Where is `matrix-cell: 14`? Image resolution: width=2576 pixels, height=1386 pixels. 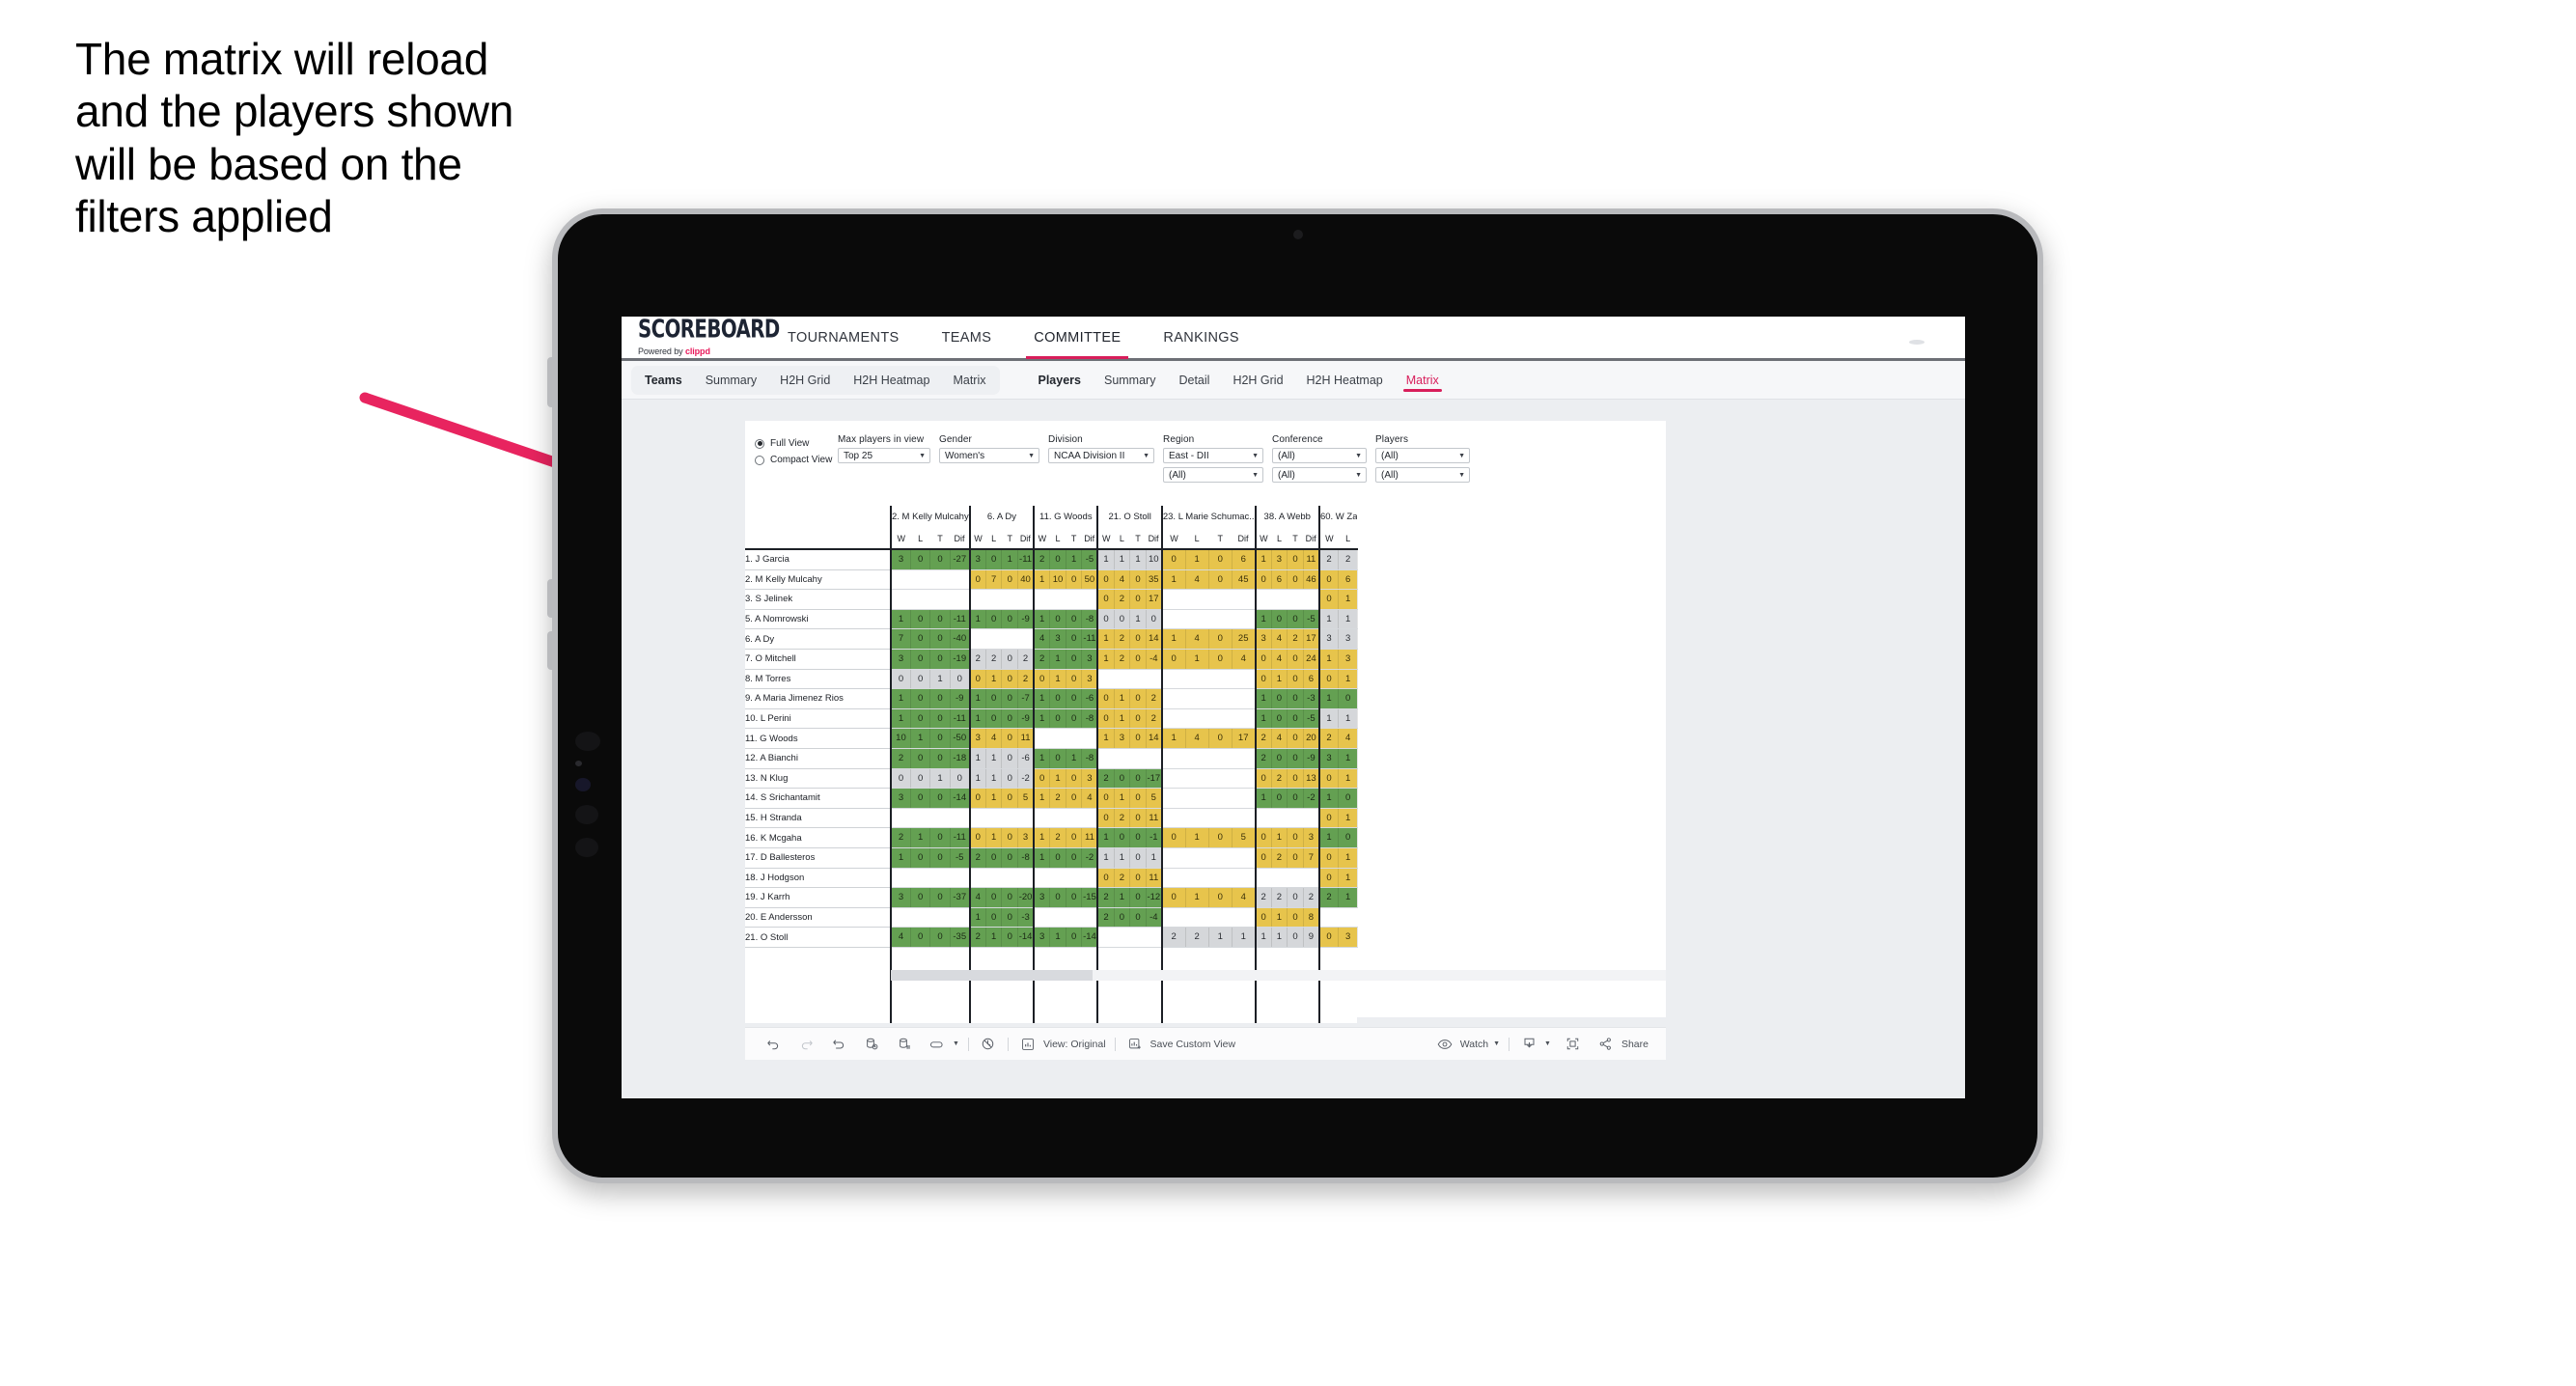 matrix-cell: 14 is located at coordinates (1154, 639).